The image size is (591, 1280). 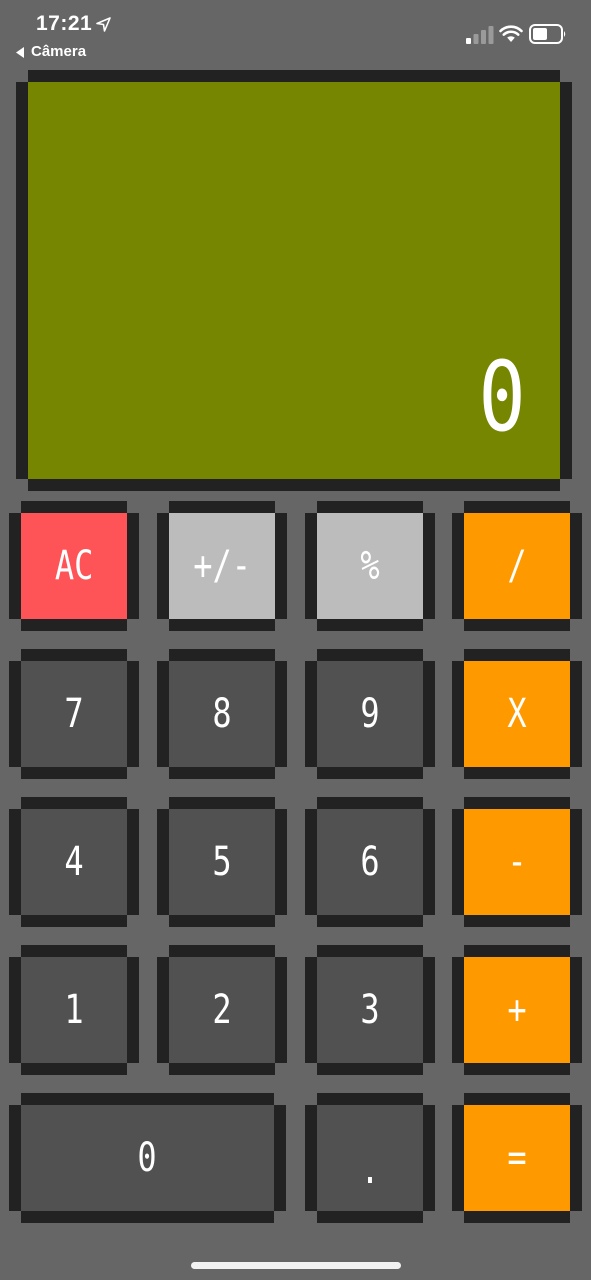 I want to click on one-button: 1, so click(x=74, y=1010).